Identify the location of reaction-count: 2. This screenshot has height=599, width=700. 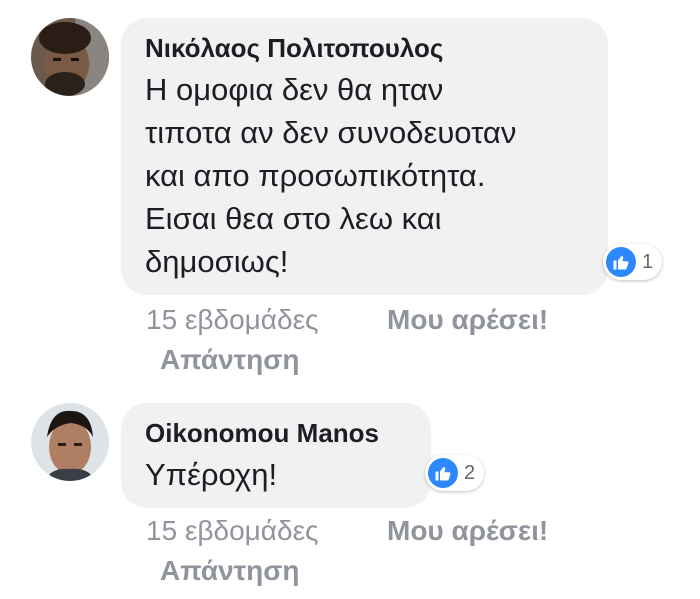
(470, 472).